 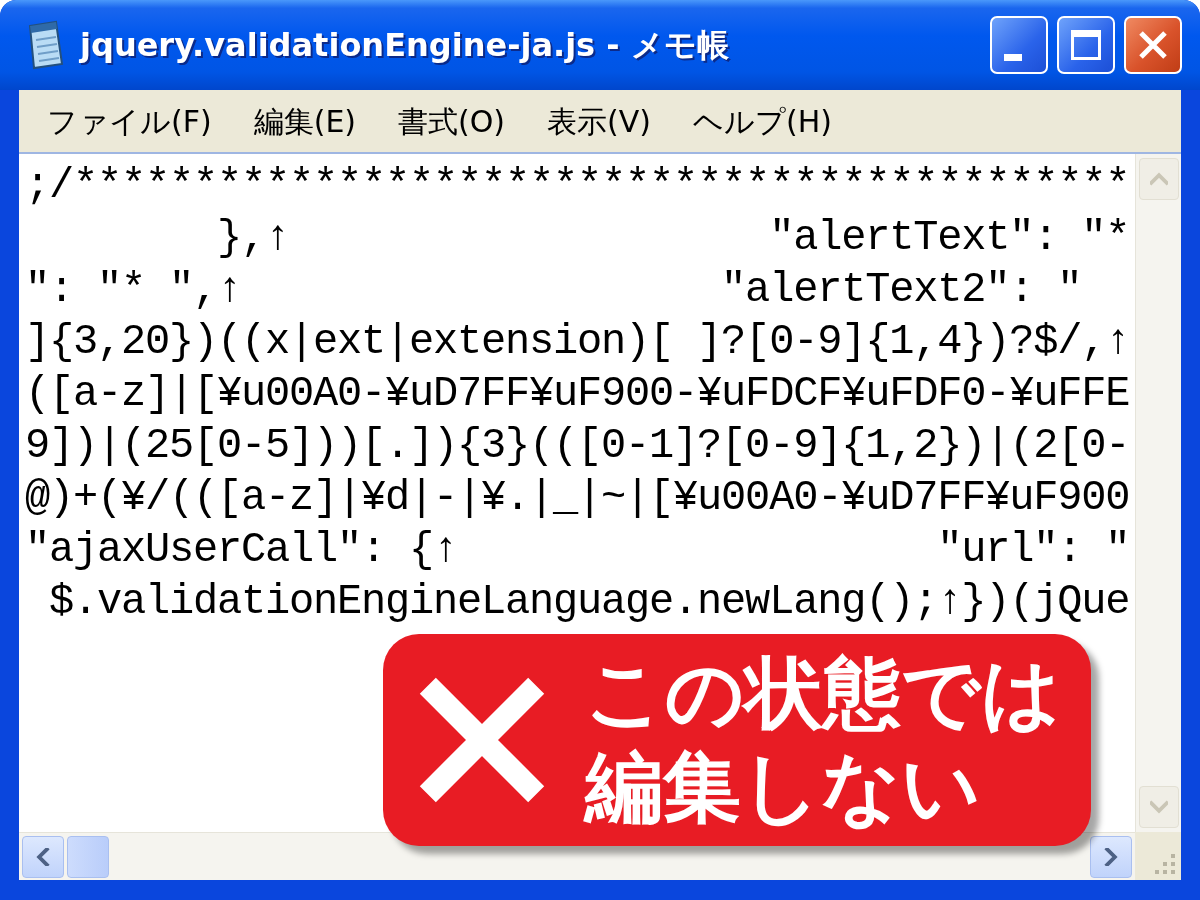 What do you see at coordinates (305, 121) in the screenshot?
I see `menu-item: 編集(E)` at bounding box center [305, 121].